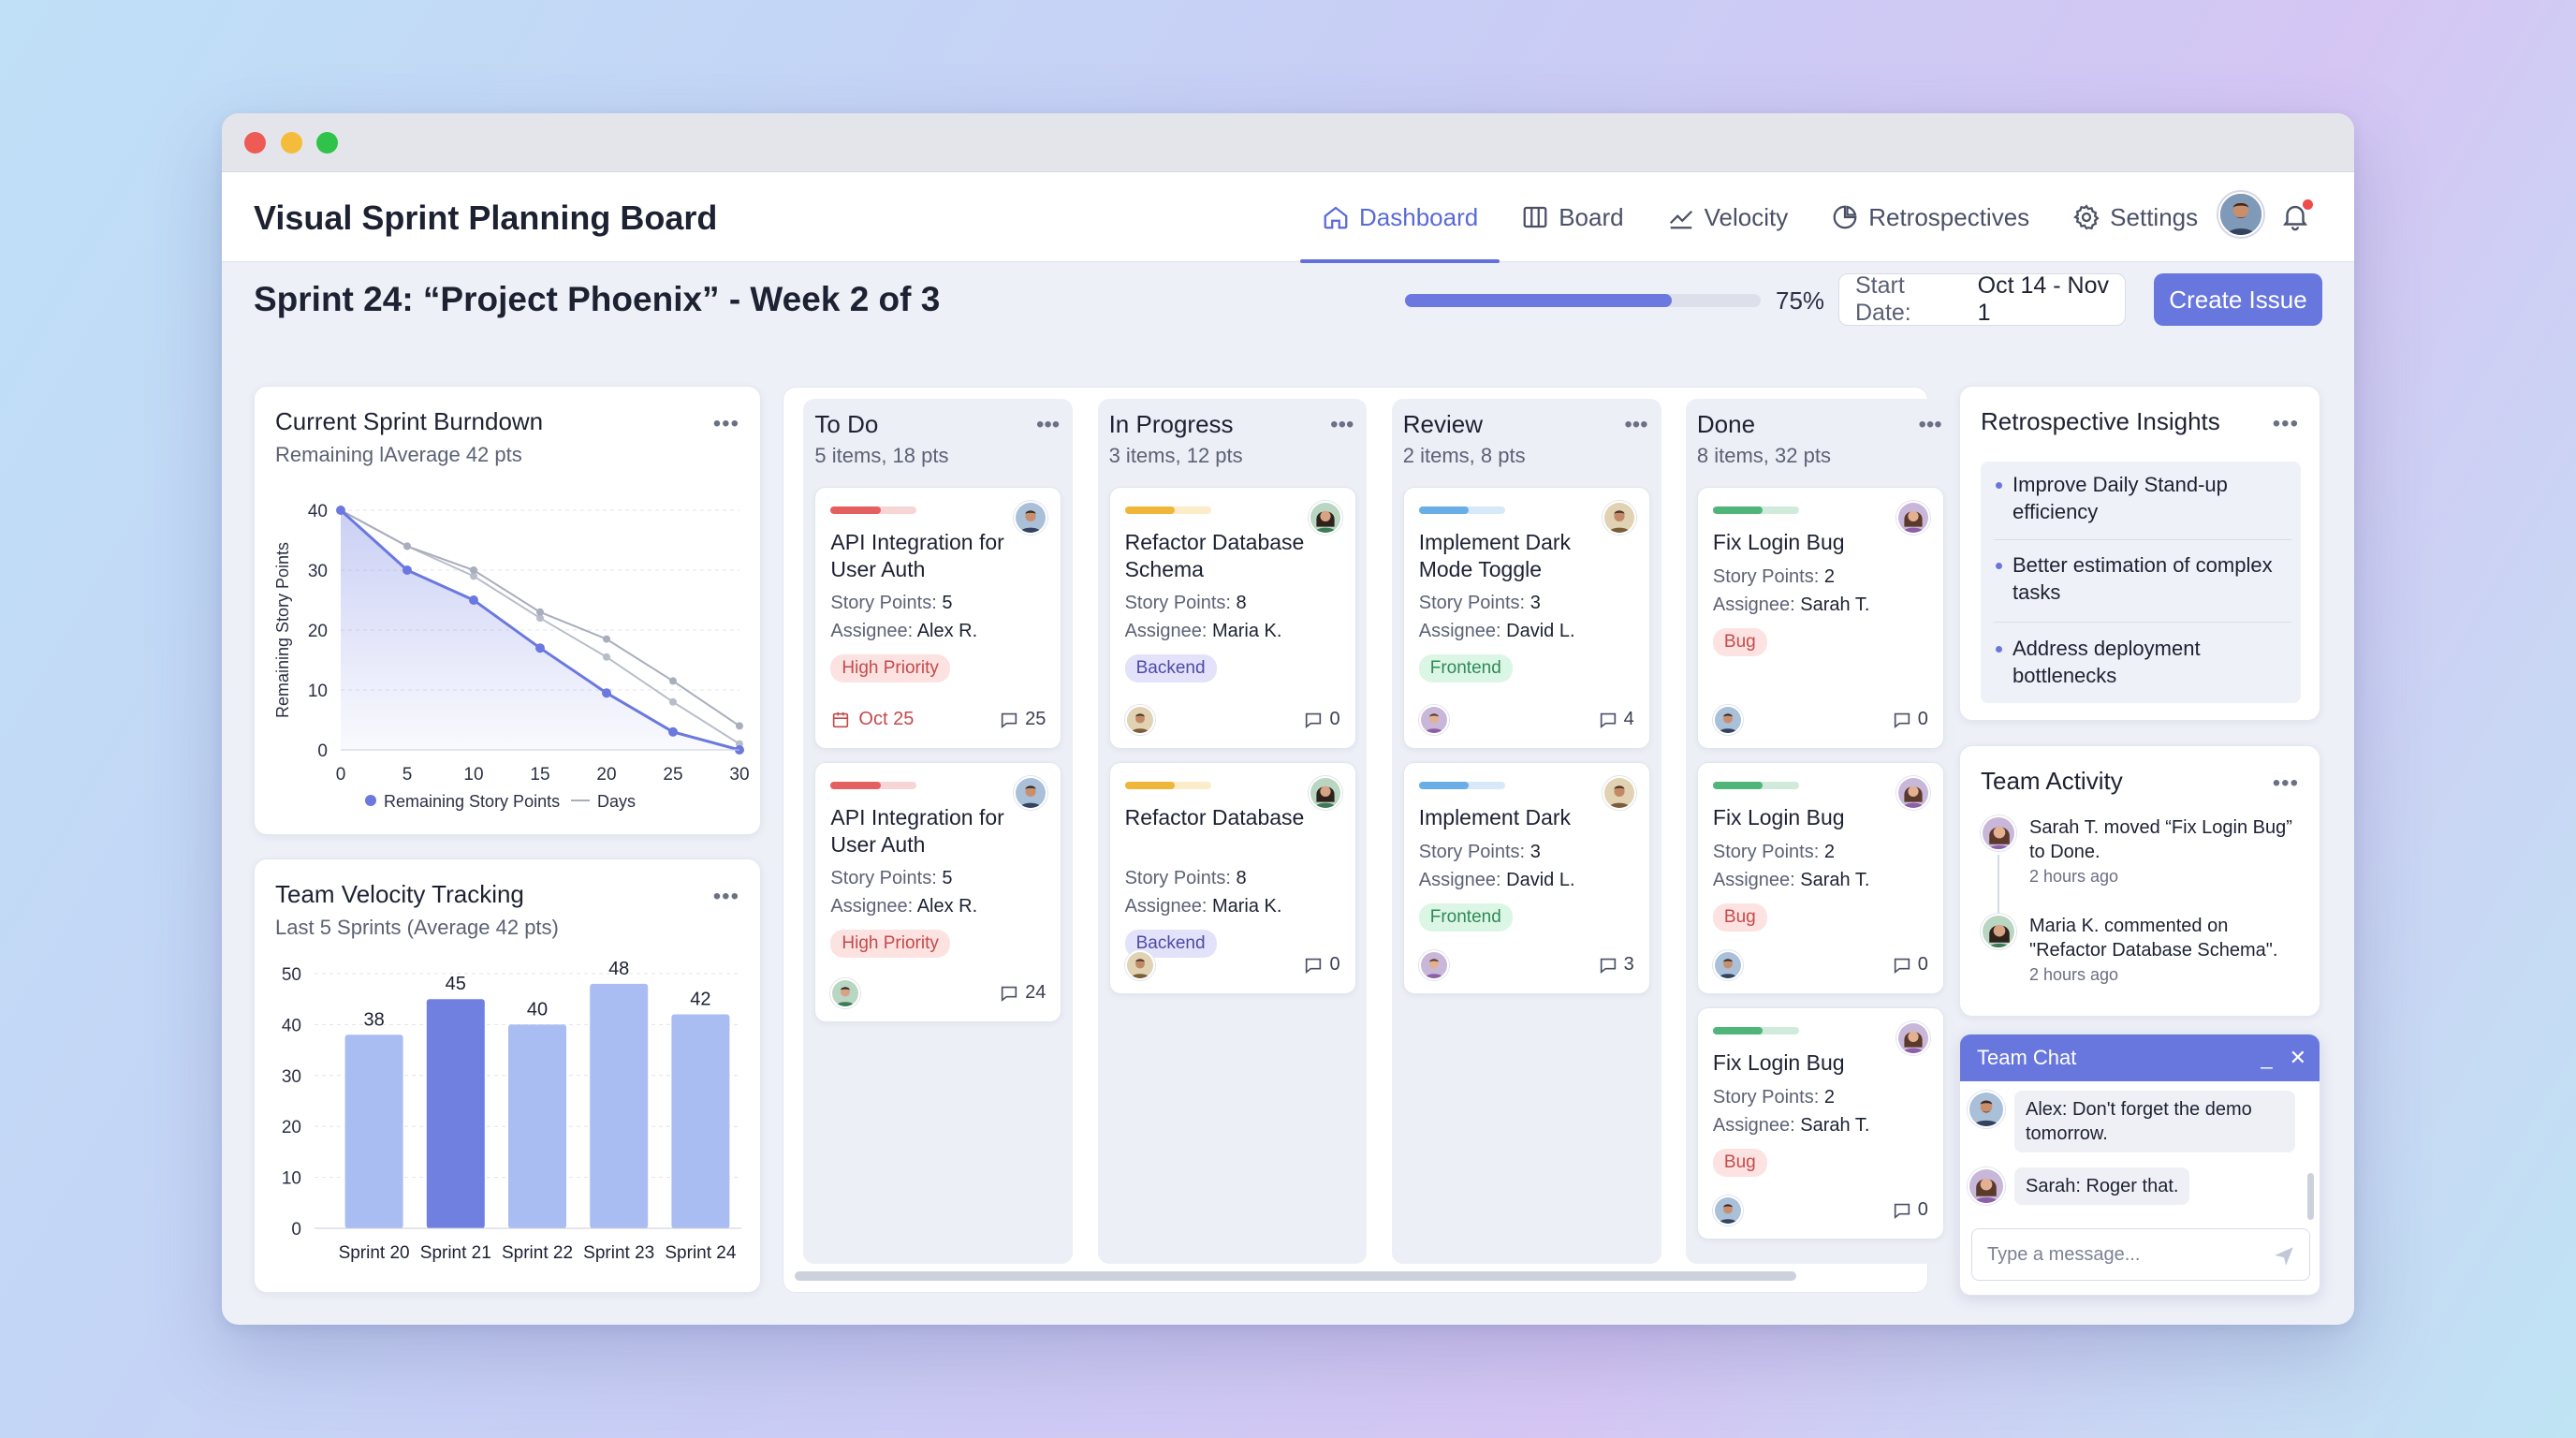  What do you see at coordinates (2298, 1058) in the screenshot?
I see `chat-close-button: ✕` at bounding box center [2298, 1058].